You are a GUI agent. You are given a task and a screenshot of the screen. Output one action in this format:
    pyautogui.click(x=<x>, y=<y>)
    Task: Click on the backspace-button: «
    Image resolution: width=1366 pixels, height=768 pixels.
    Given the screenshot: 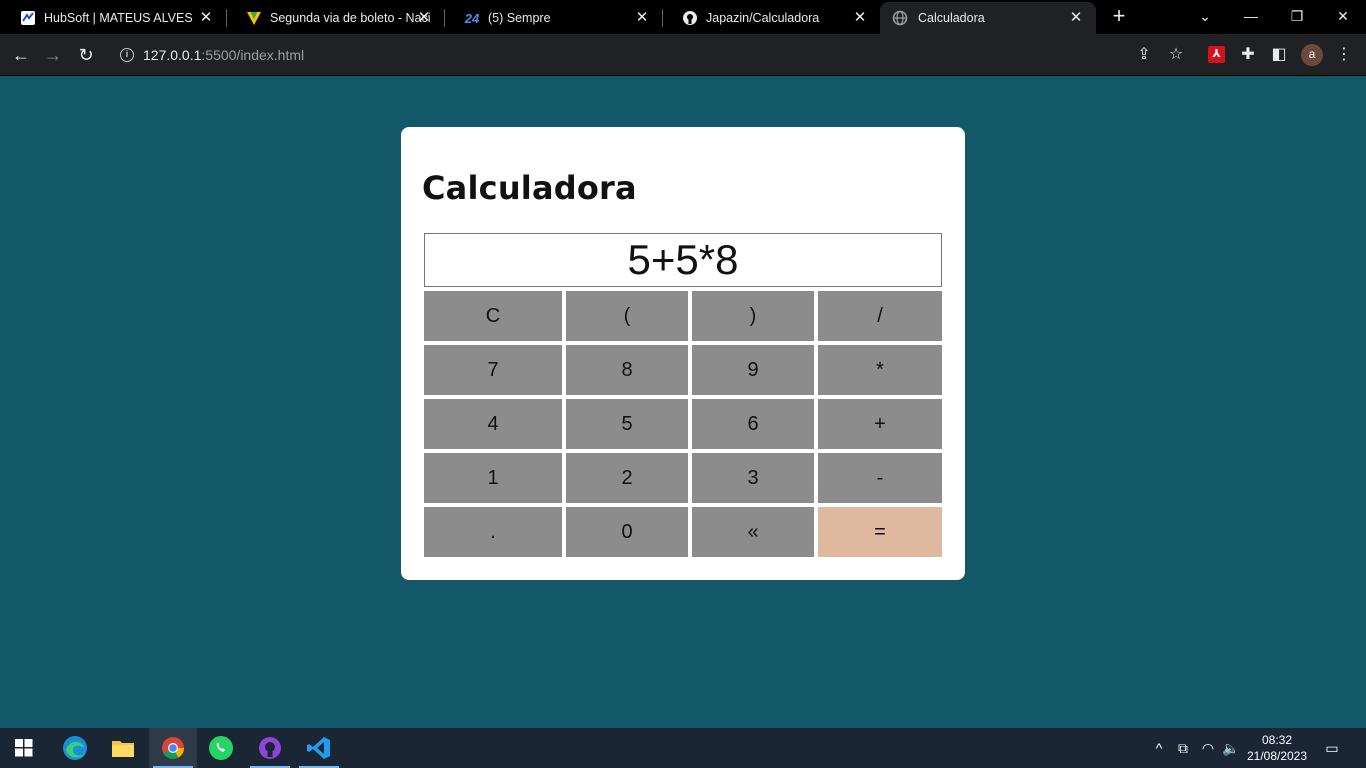 What is the action you would take?
    pyautogui.click(x=753, y=532)
    